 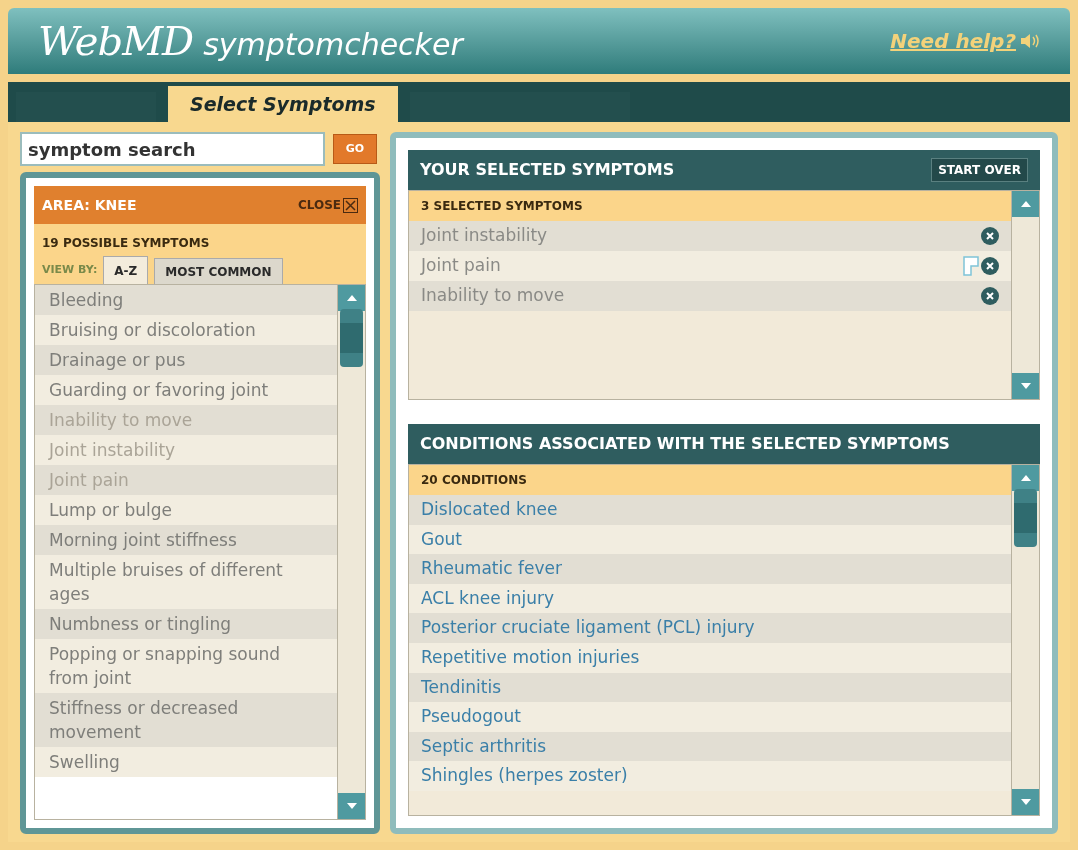 What do you see at coordinates (186, 330) in the screenshot?
I see `symptom-item: Bruising or discoloration` at bounding box center [186, 330].